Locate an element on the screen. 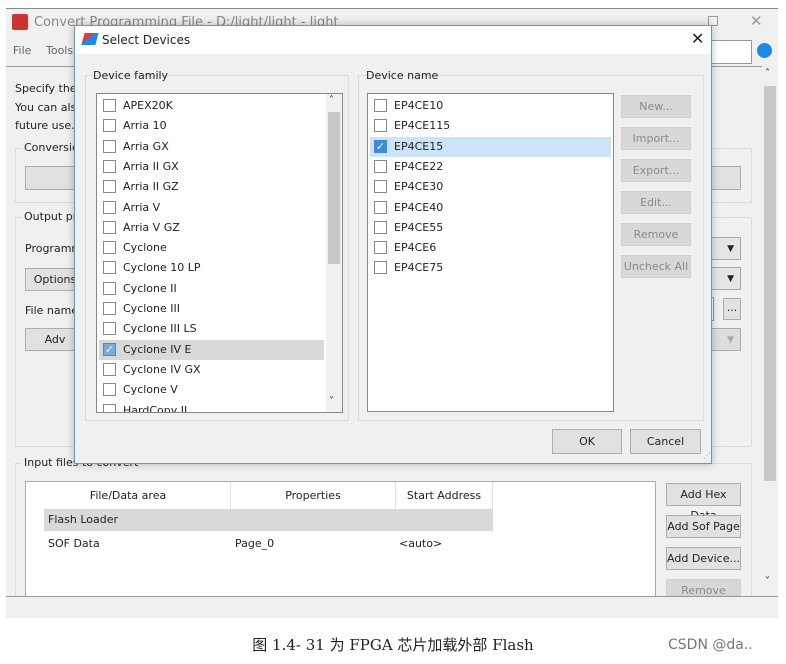  cell: Flash Loader is located at coordinates (83, 519).